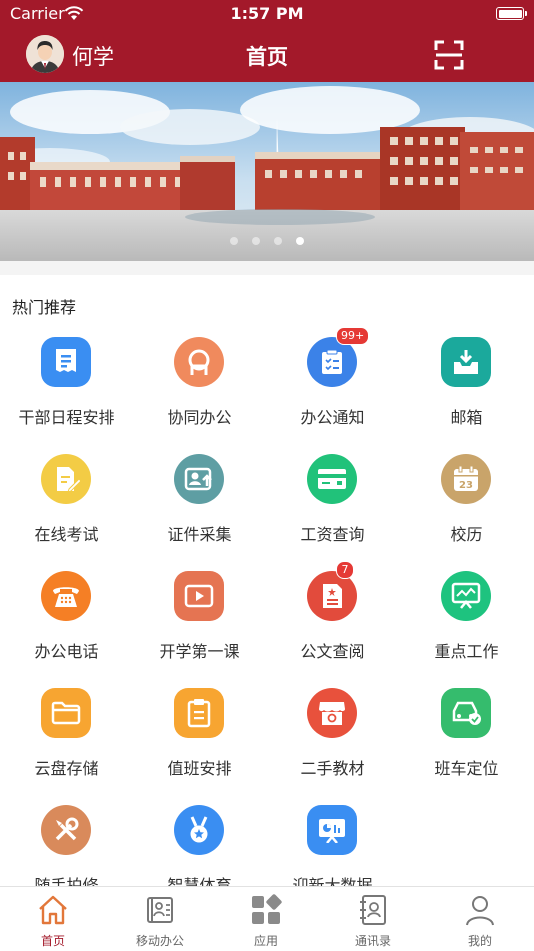 The image size is (534, 951). Describe the element at coordinates (66, 417) in the screenshot. I see `app-label: 干部日程安排` at that location.